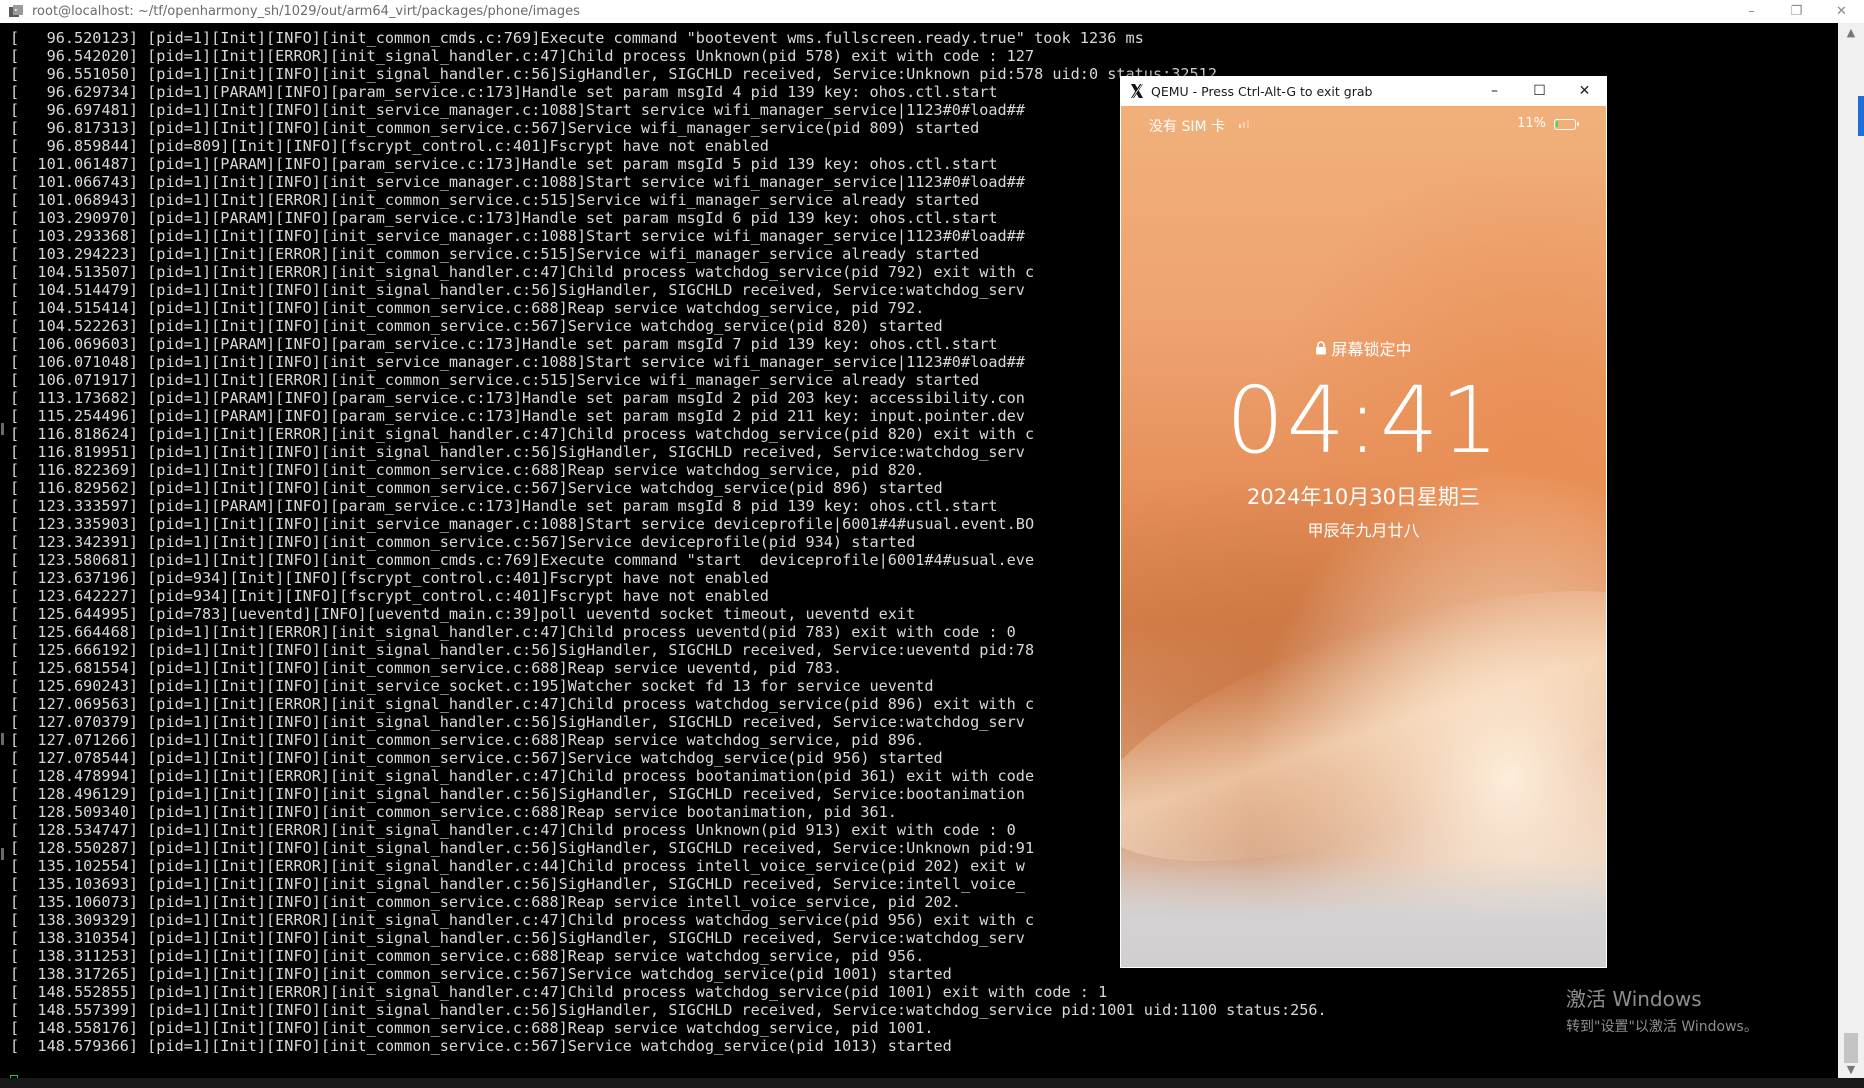  Describe the element at coordinates (16, 10) in the screenshot. I see `terminal-app-icon` at that location.